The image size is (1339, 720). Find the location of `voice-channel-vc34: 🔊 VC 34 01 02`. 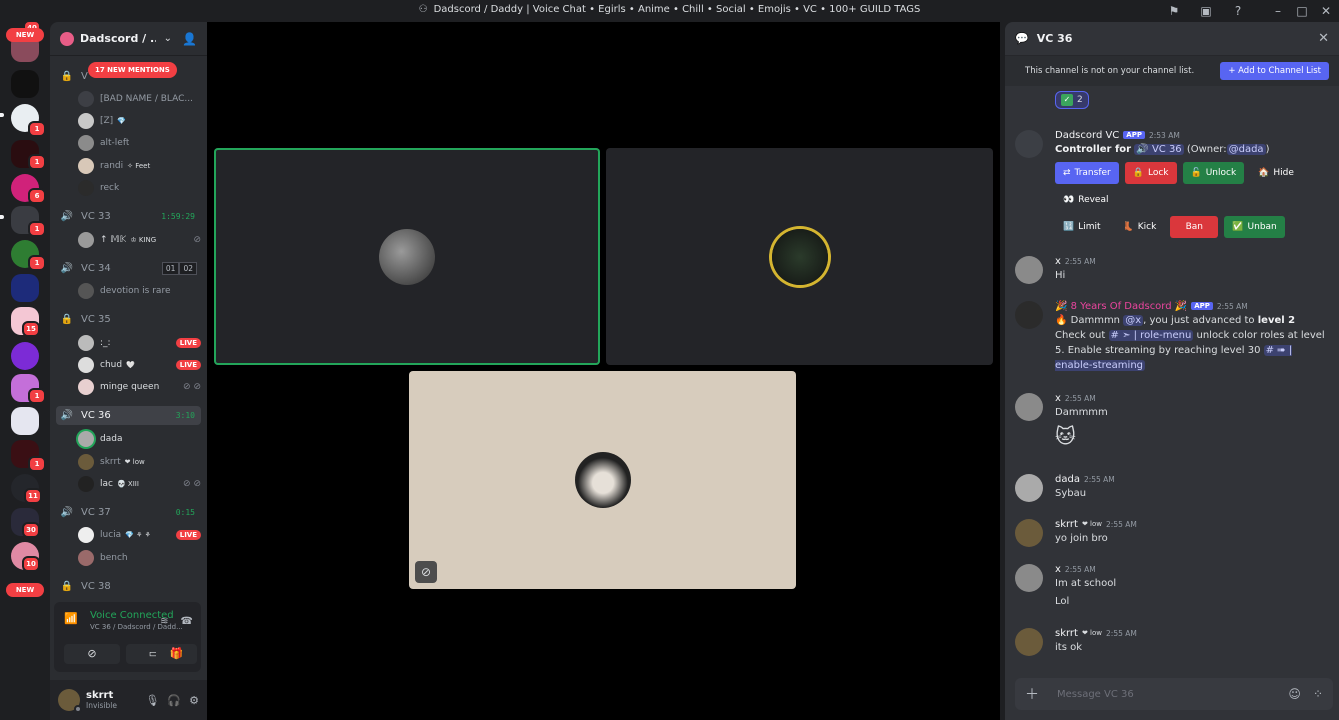

voice-channel-vc34: 🔊 VC 34 01 02 is located at coordinates (128, 268).